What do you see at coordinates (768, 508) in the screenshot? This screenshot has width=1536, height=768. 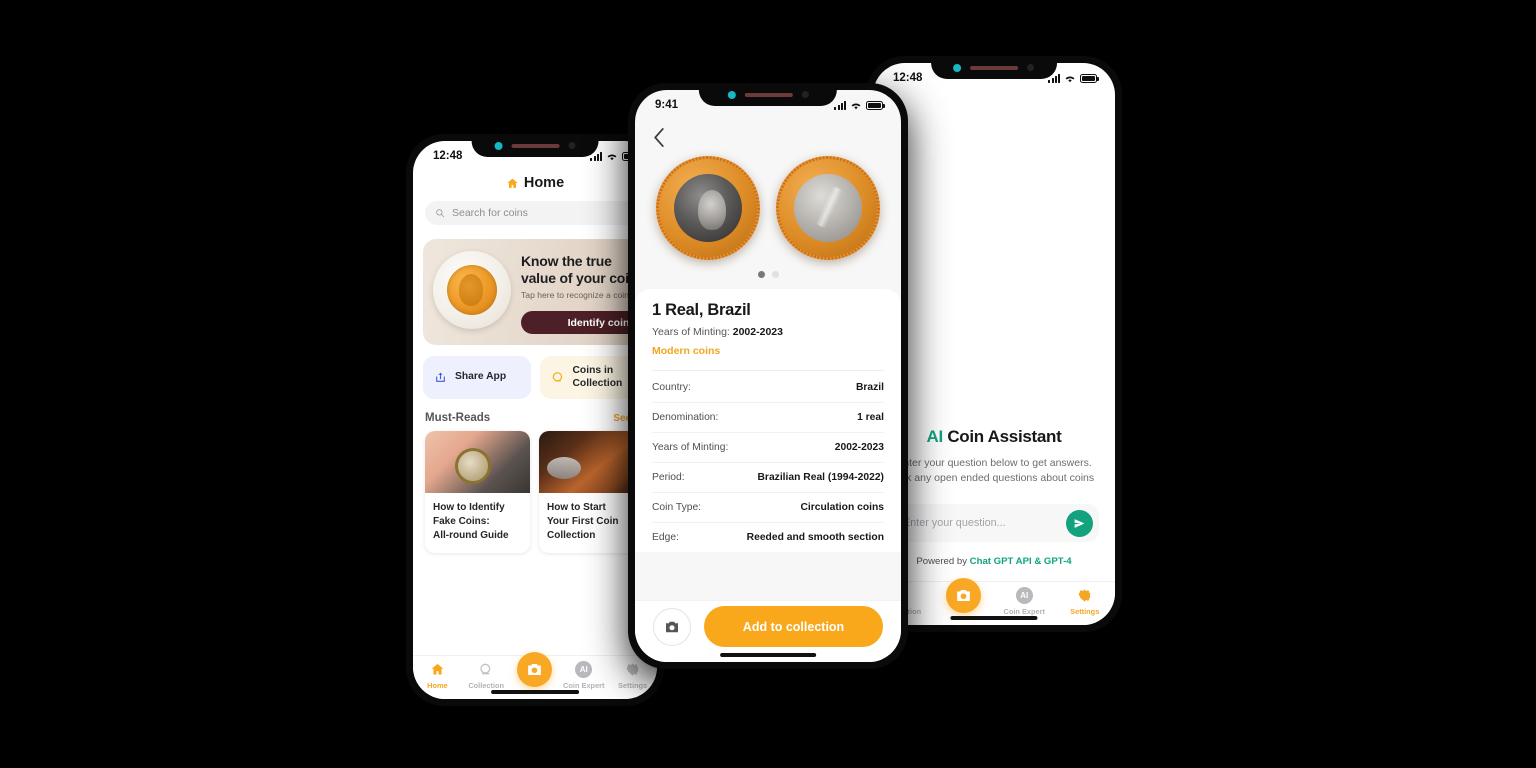 I see `table-row: Coin Type: Circulation coins` at bounding box center [768, 508].